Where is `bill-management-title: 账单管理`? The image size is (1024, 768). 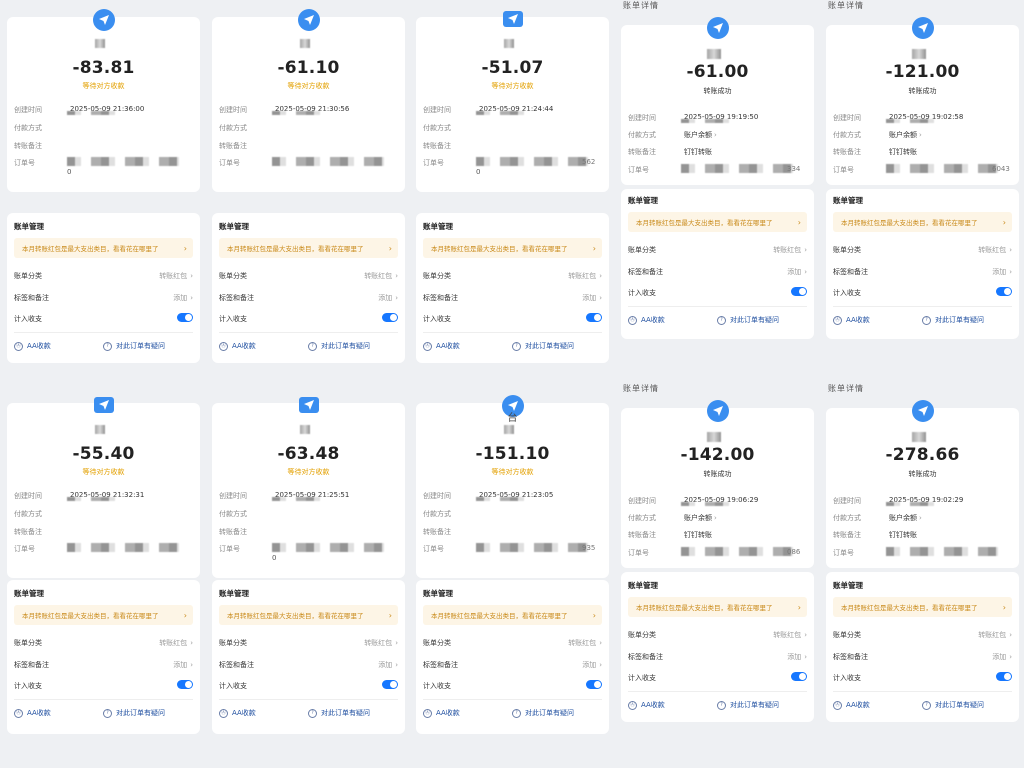
bill-management-title: 账单管理 is located at coordinates (29, 593).